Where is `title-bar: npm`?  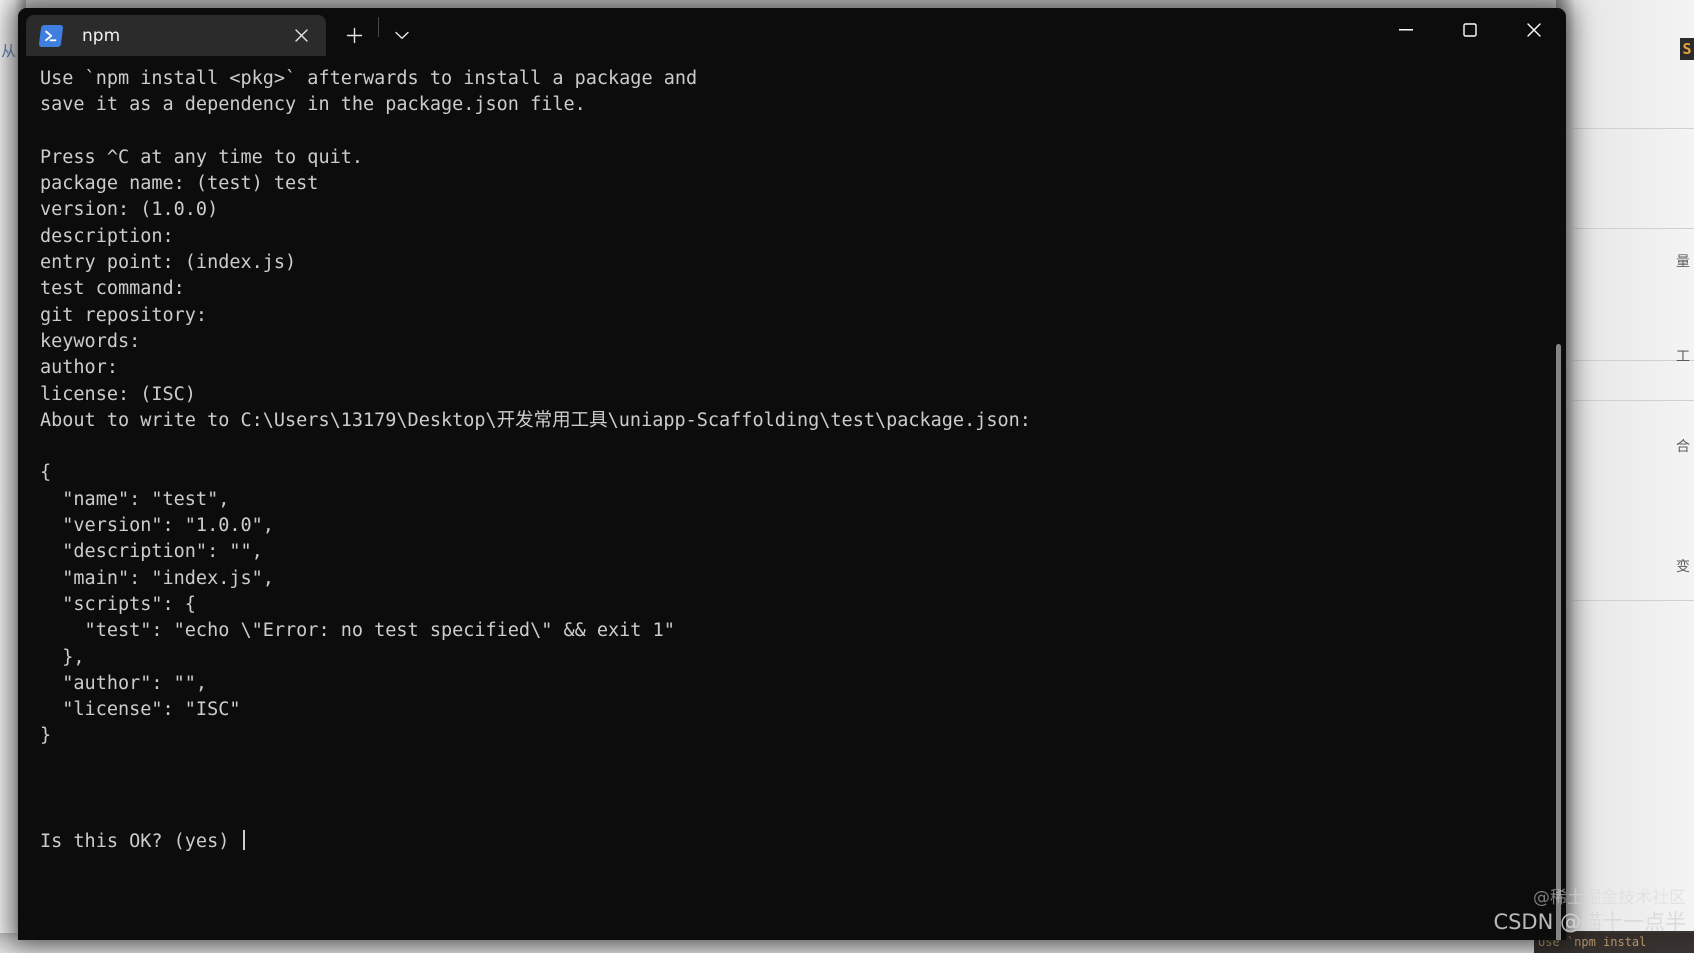
title-bar: npm is located at coordinates (792, 32).